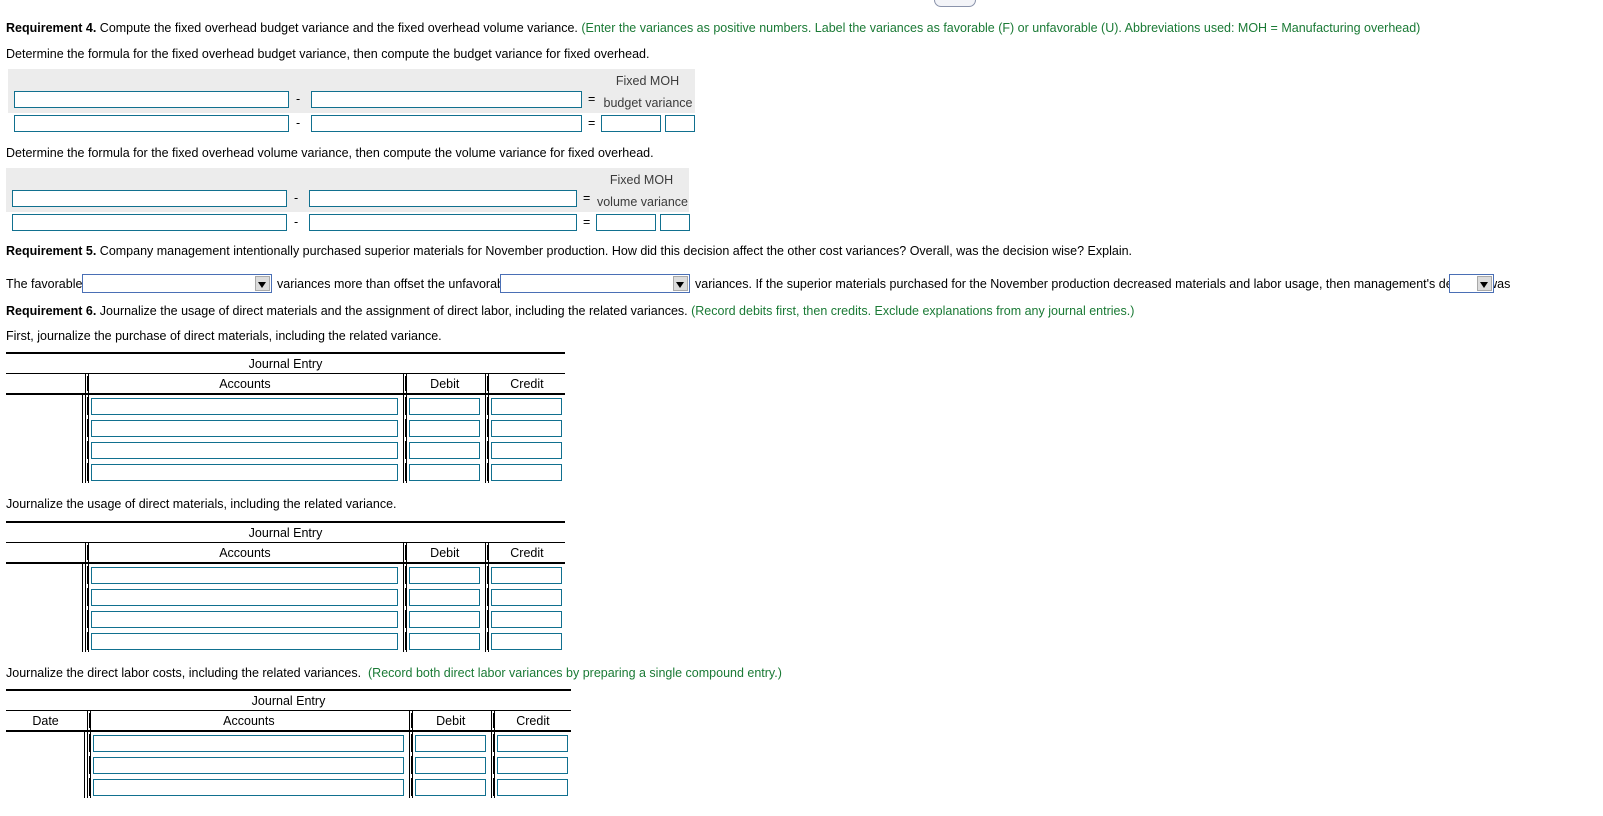 This screenshot has width=1603, height=816. What do you see at coordinates (45, 721) in the screenshot?
I see `column-header-date: Date` at bounding box center [45, 721].